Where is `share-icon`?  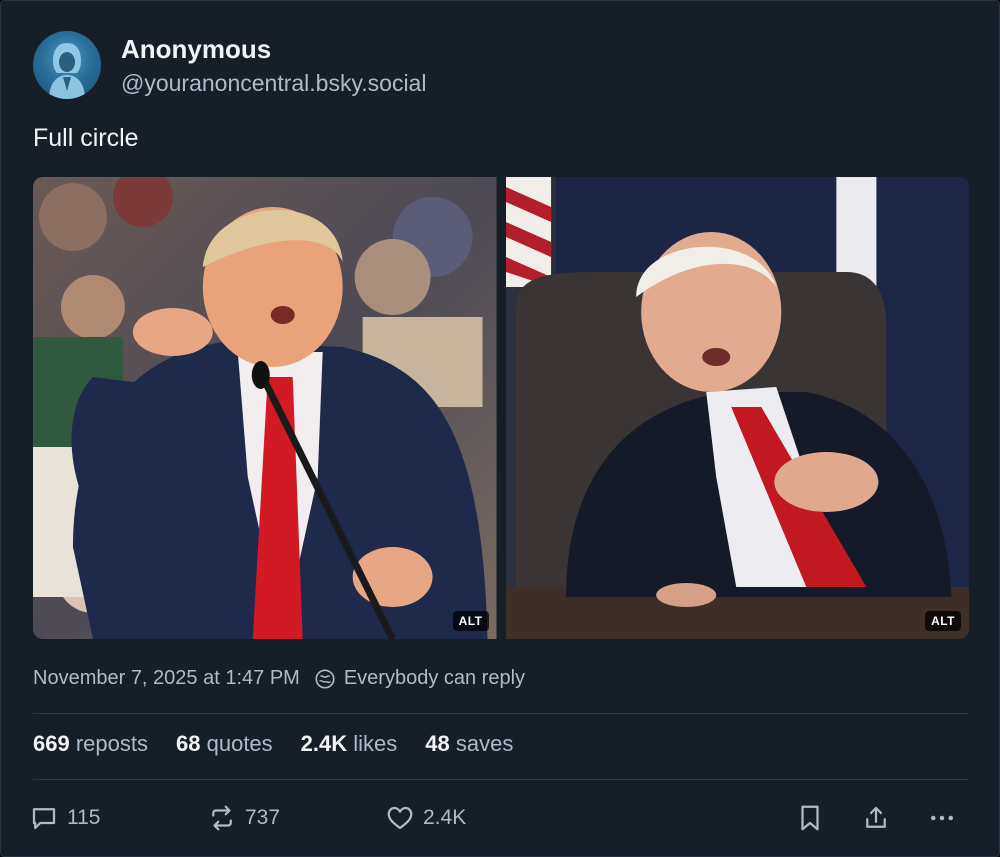
share-icon is located at coordinates (876, 817).